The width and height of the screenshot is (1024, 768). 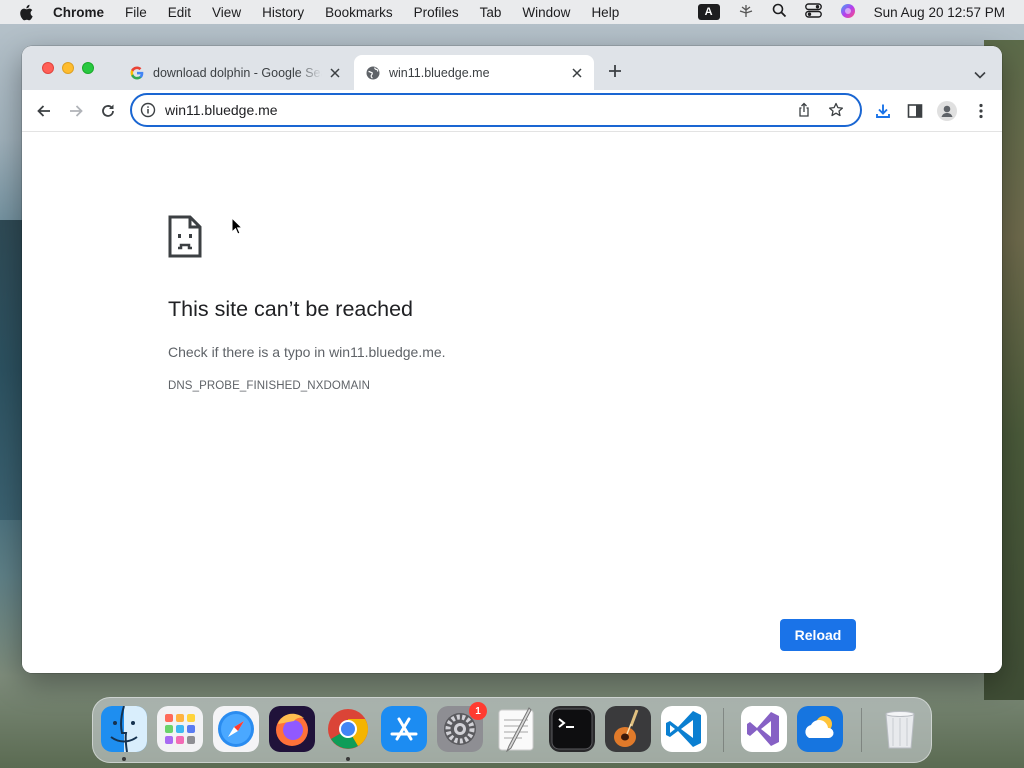 I want to click on zoom-window-button, so click(x=88, y=68).